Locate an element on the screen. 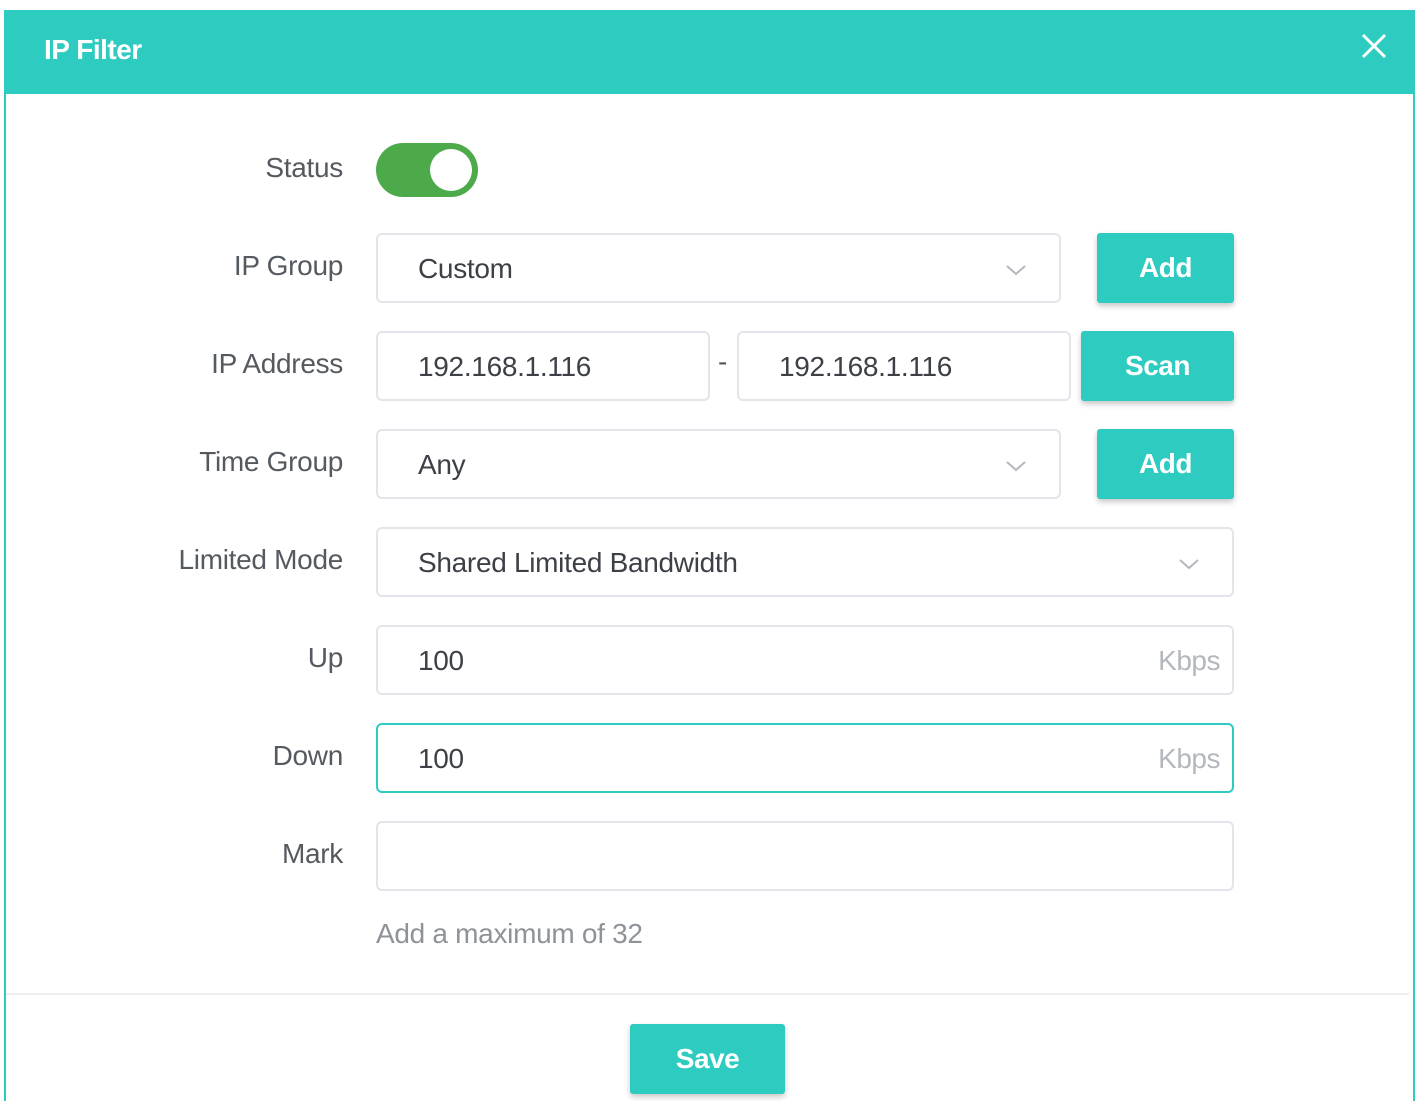 The width and height of the screenshot is (1415, 1101). ip-end-input: 192.168.1.116 is located at coordinates (904, 366).